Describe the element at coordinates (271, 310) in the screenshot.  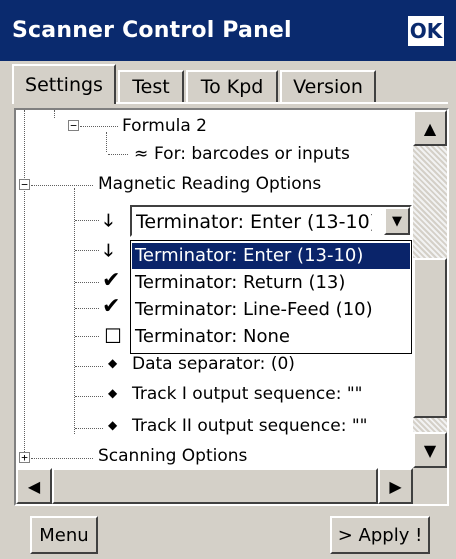
I see `dropdown-option-line-feed: Terminator: Line-Feed (10)` at that location.